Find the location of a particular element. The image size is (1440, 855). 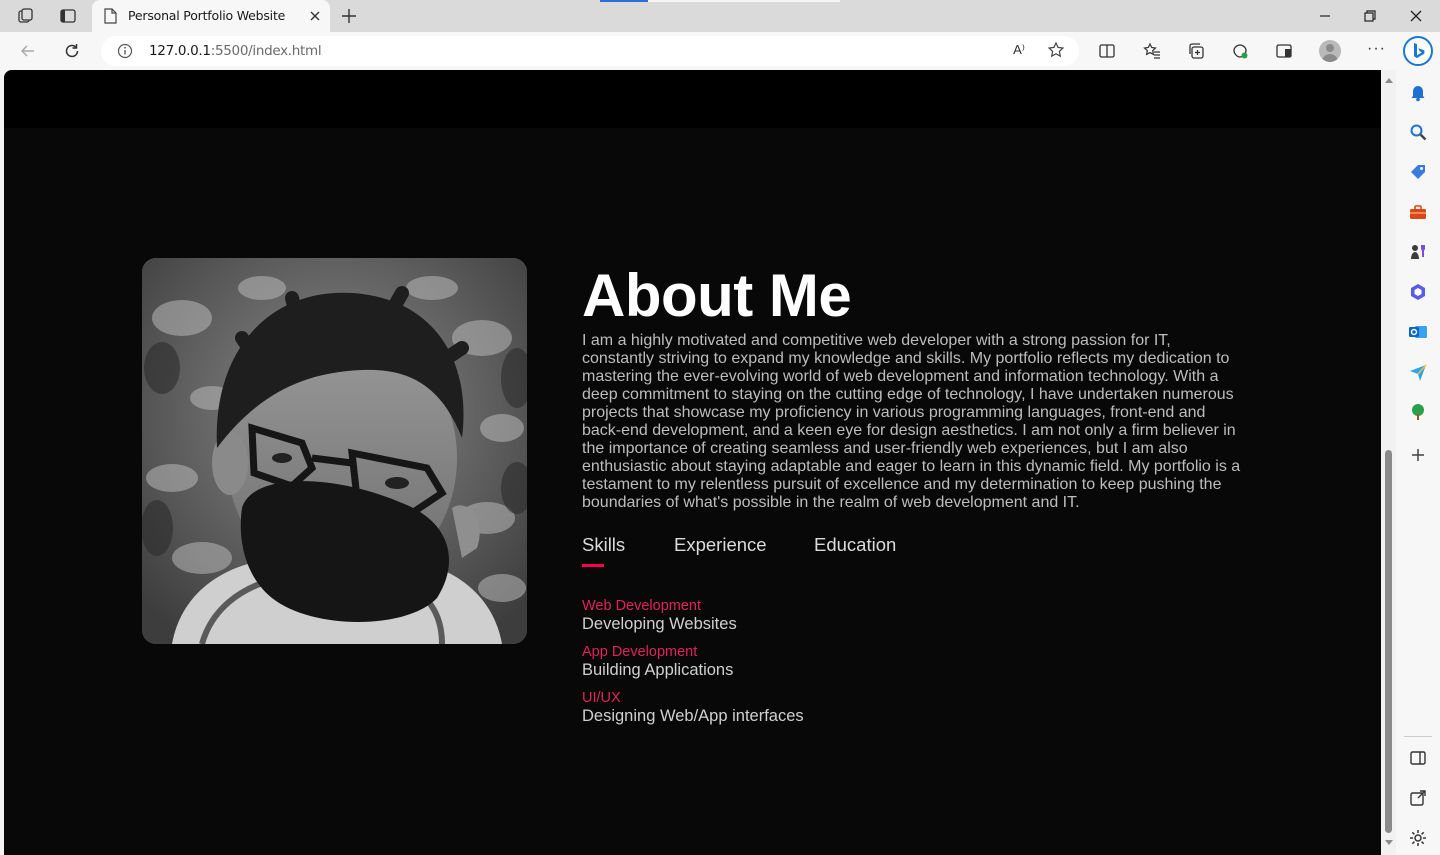

edge-sidebar is located at coordinates (1418, 462).